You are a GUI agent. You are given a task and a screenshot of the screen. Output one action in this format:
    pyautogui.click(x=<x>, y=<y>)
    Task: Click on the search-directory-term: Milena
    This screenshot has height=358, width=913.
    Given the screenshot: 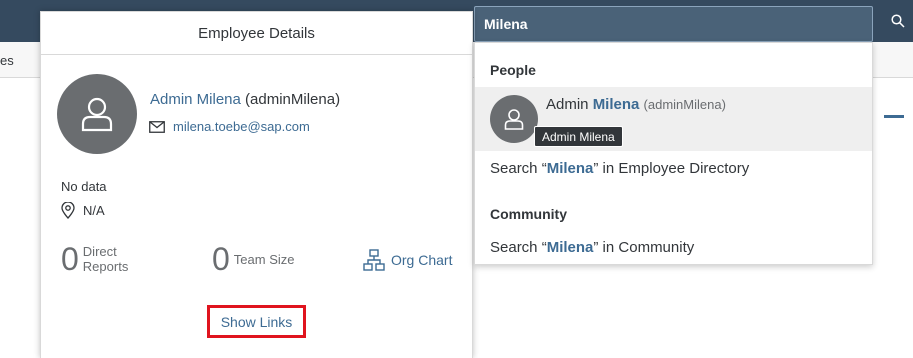 What is the action you would take?
    pyautogui.click(x=570, y=168)
    